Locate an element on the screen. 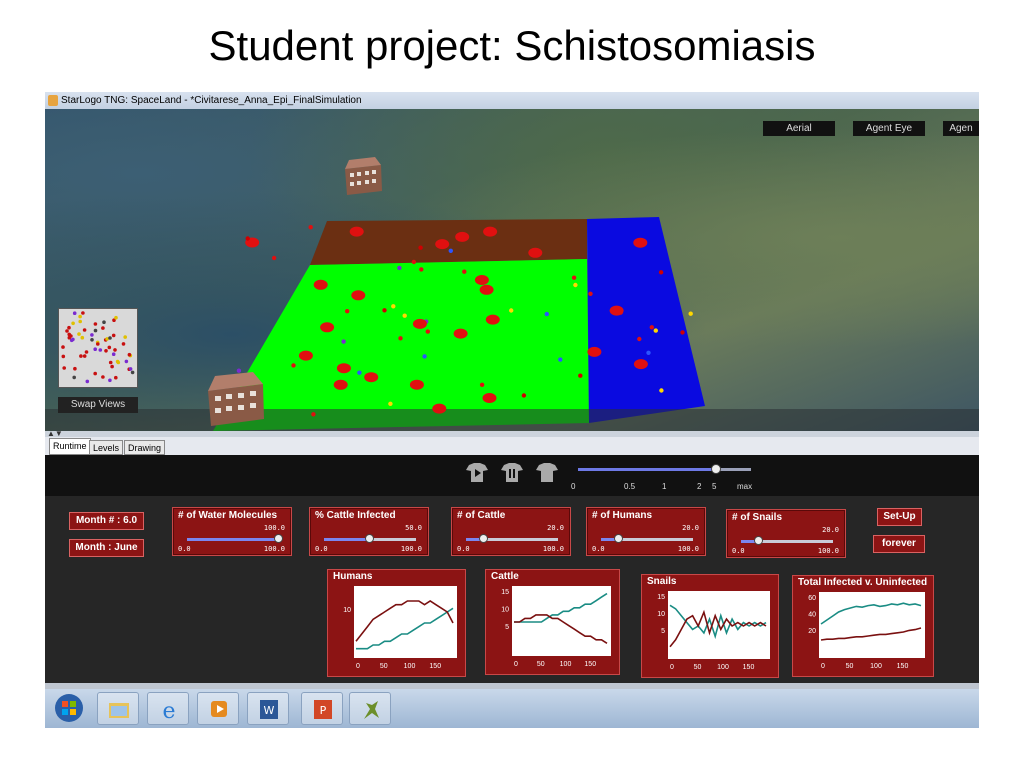 The image size is (1024, 768). java-icon is located at coordinates (53, 100).